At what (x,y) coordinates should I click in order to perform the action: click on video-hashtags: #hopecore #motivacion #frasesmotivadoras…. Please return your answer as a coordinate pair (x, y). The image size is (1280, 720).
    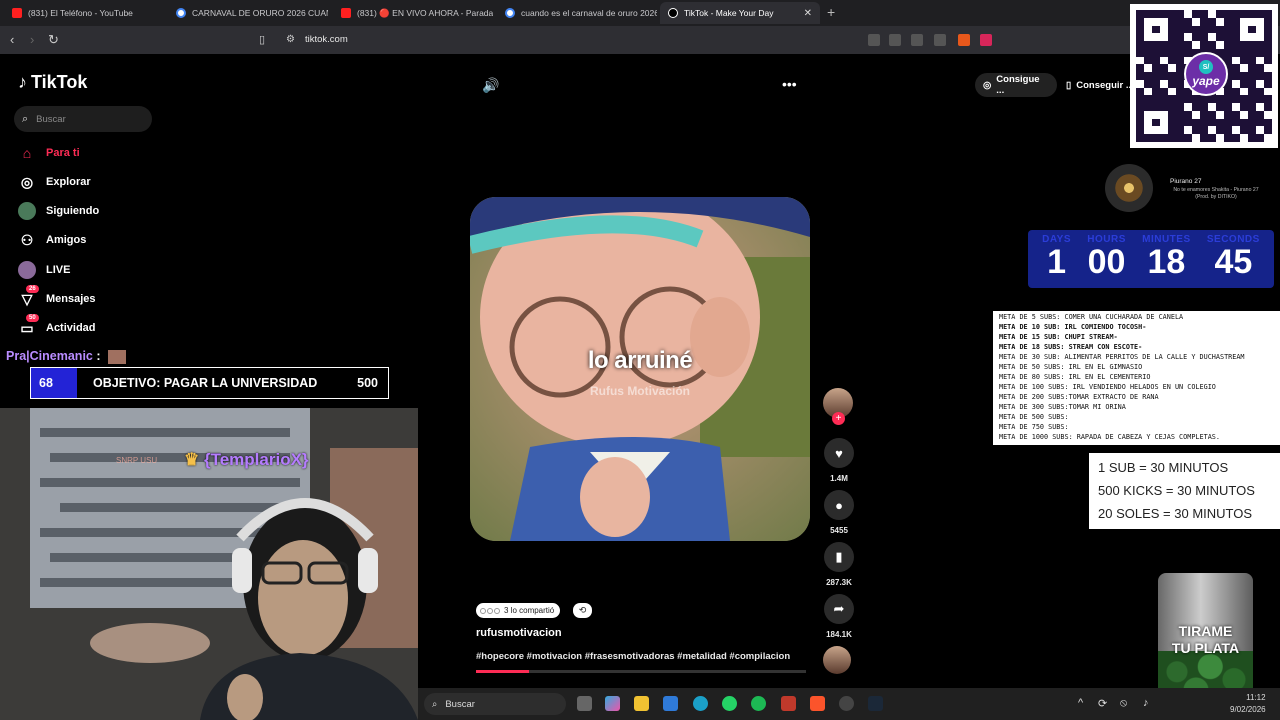
    Looking at the image, I should click on (633, 656).